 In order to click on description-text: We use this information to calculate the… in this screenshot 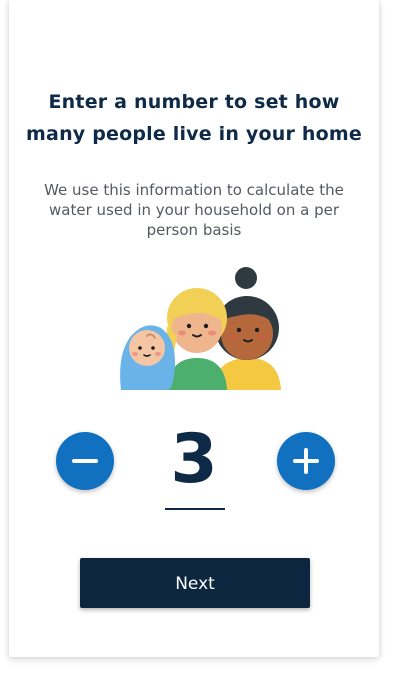, I will do `click(194, 210)`.